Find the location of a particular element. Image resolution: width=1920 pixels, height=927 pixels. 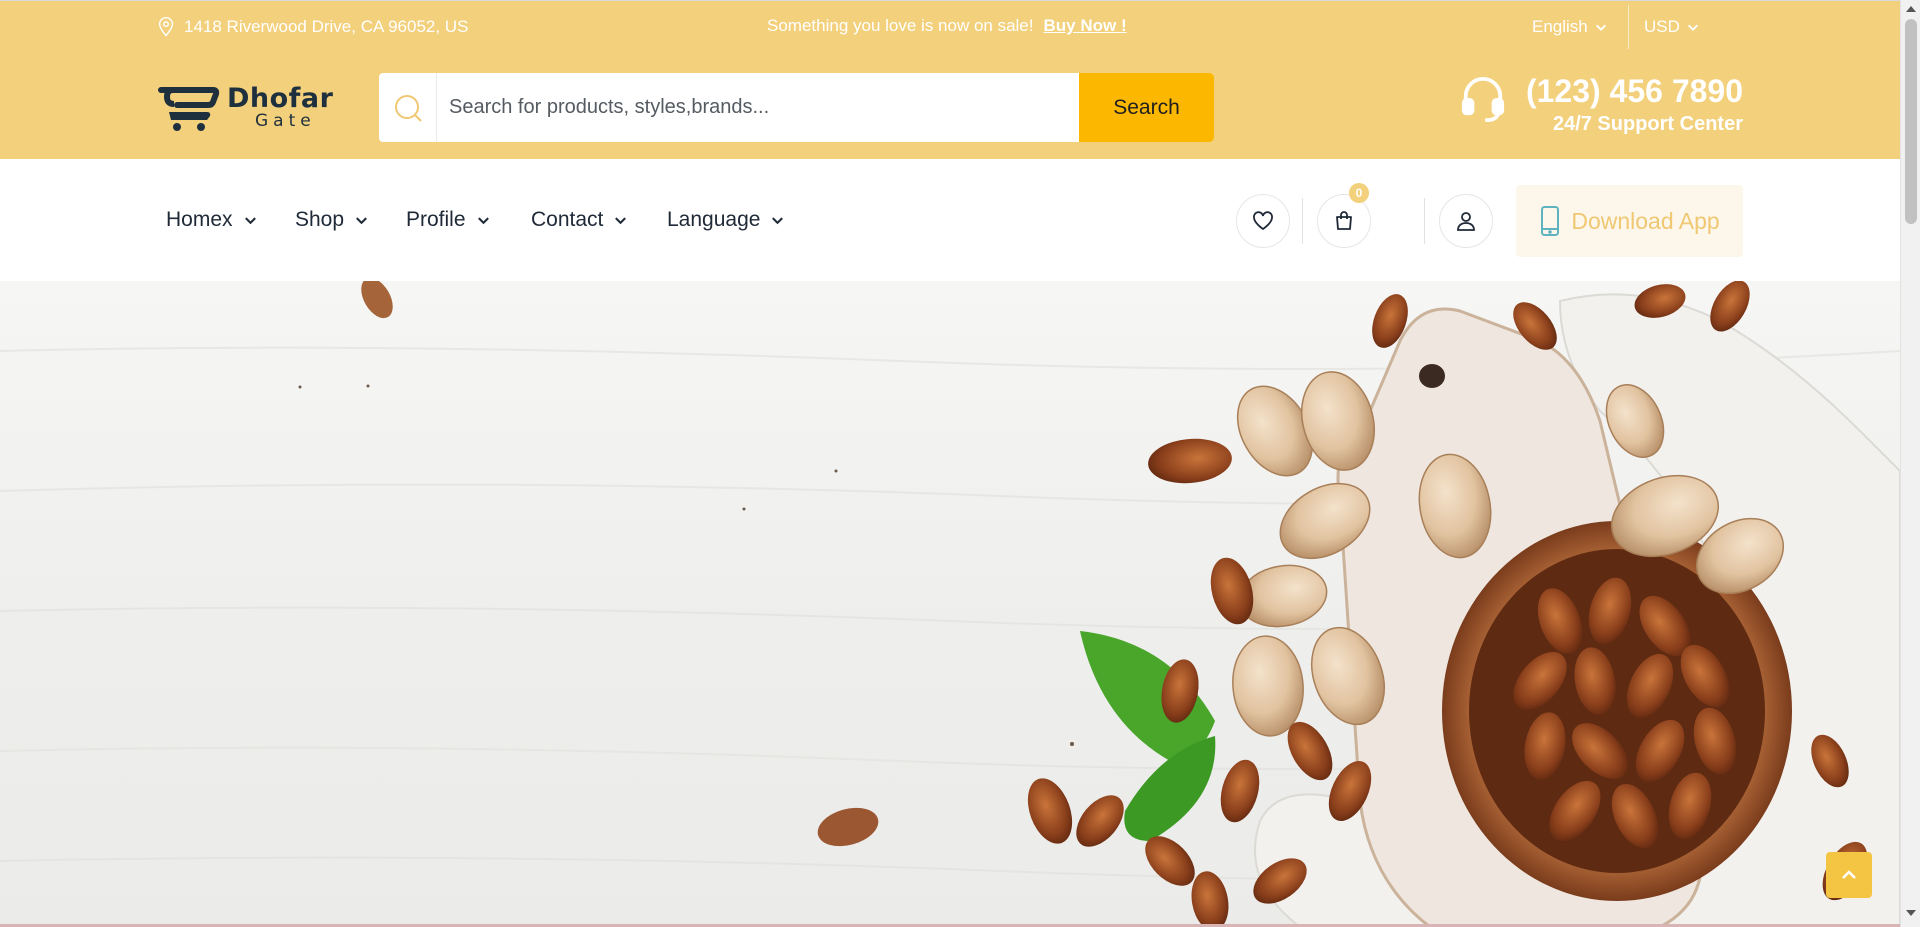

heart-icon is located at coordinates (1263, 221).